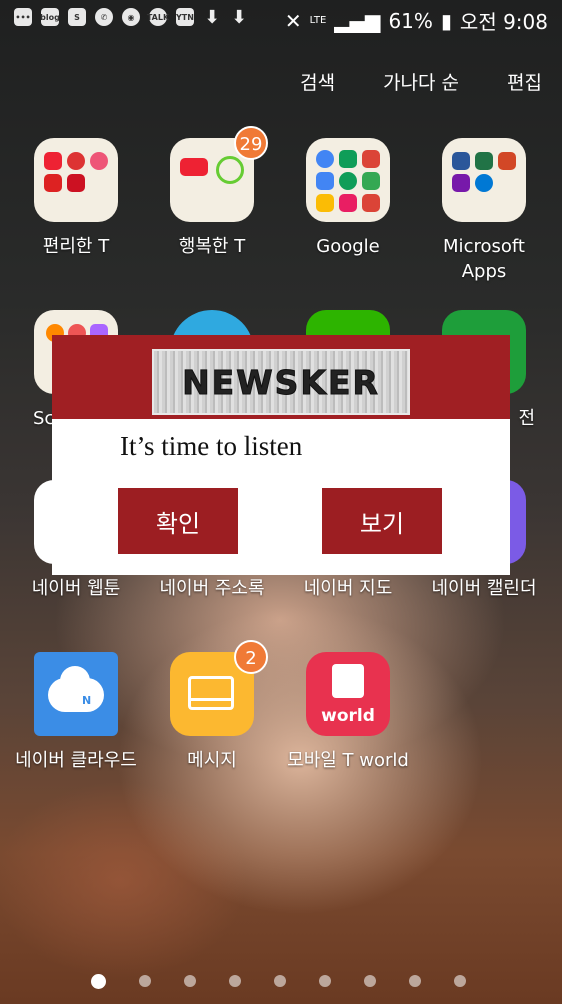 This screenshot has width=562, height=1004. Describe the element at coordinates (76, 760) in the screenshot. I see `app-label: 네이버 클라우드` at that location.